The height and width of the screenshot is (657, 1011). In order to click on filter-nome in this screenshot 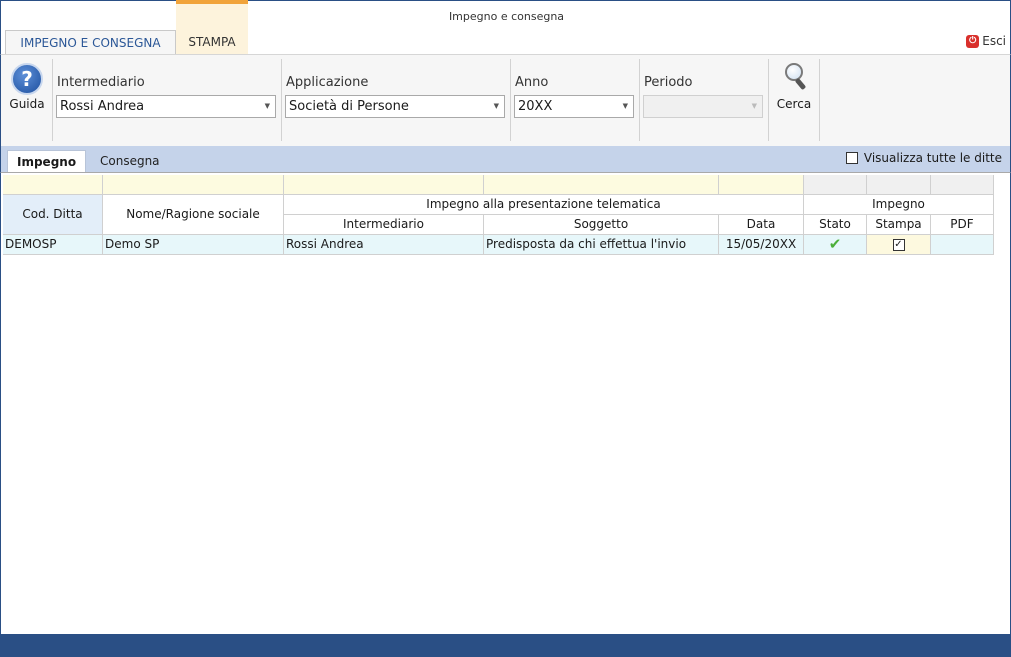, I will do `click(193, 185)`.